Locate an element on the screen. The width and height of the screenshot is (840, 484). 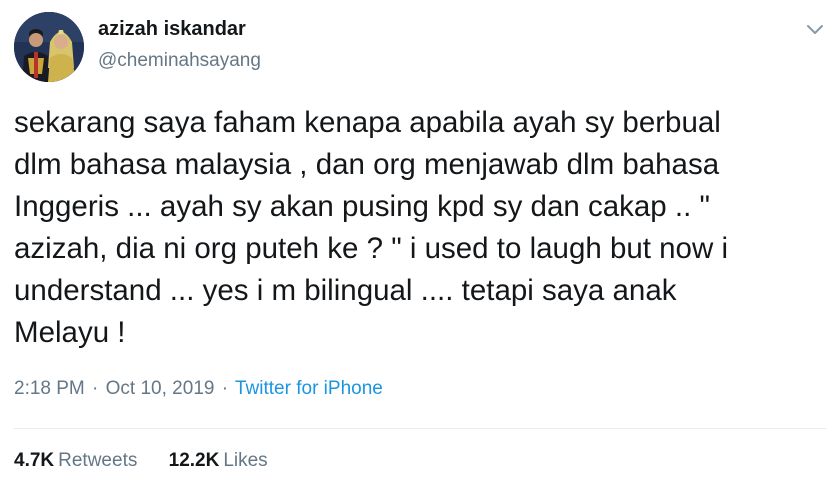
avatar is located at coordinates (49, 47).